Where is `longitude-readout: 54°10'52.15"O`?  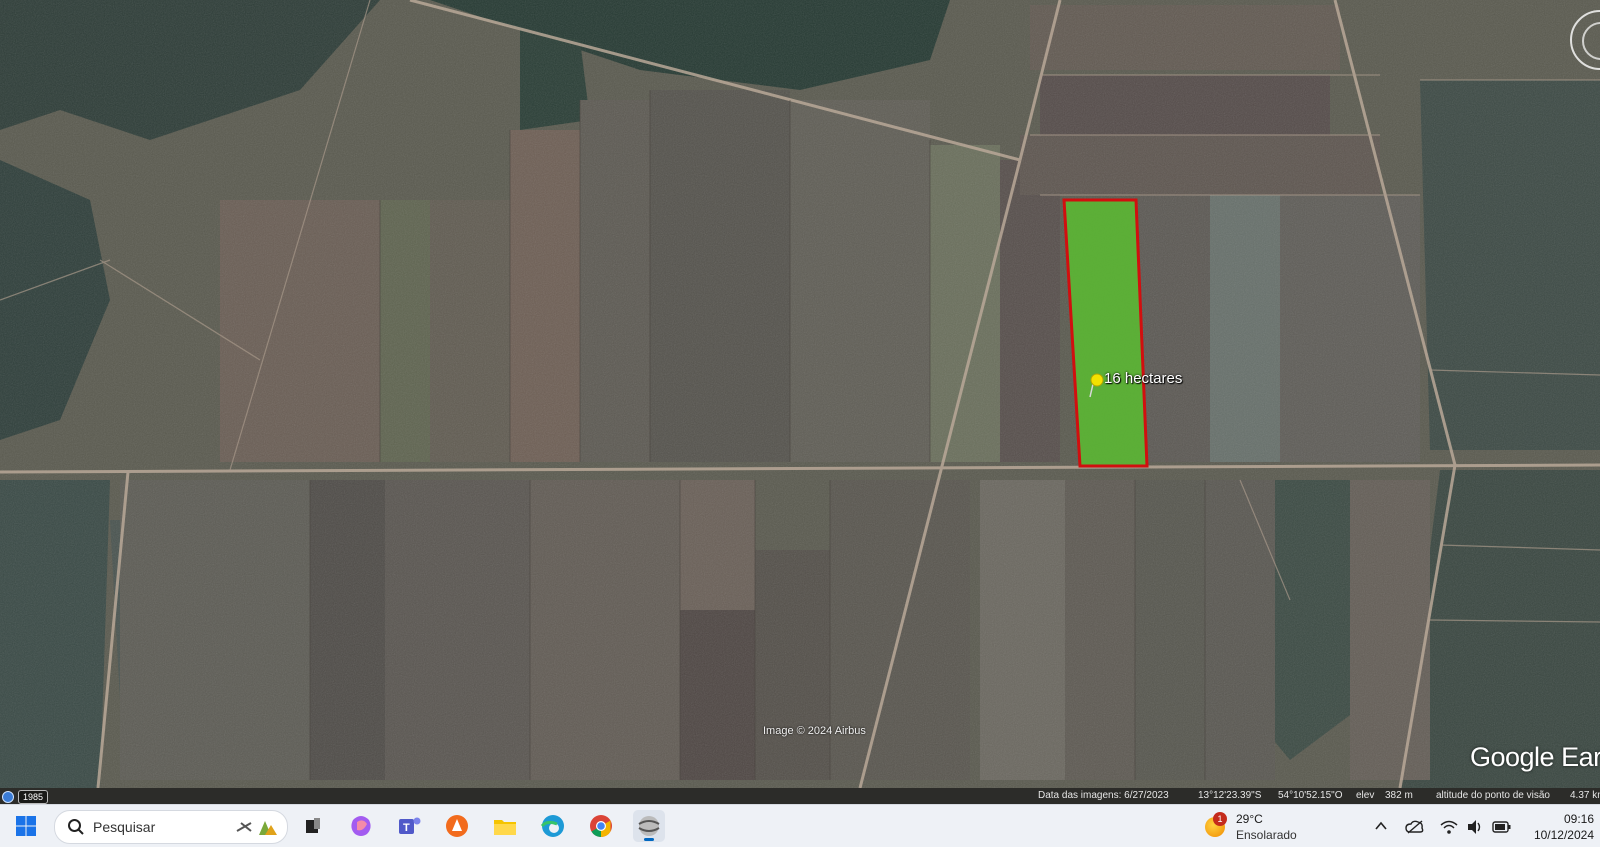
longitude-readout: 54°10'52.15"O is located at coordinates (1310, 795).